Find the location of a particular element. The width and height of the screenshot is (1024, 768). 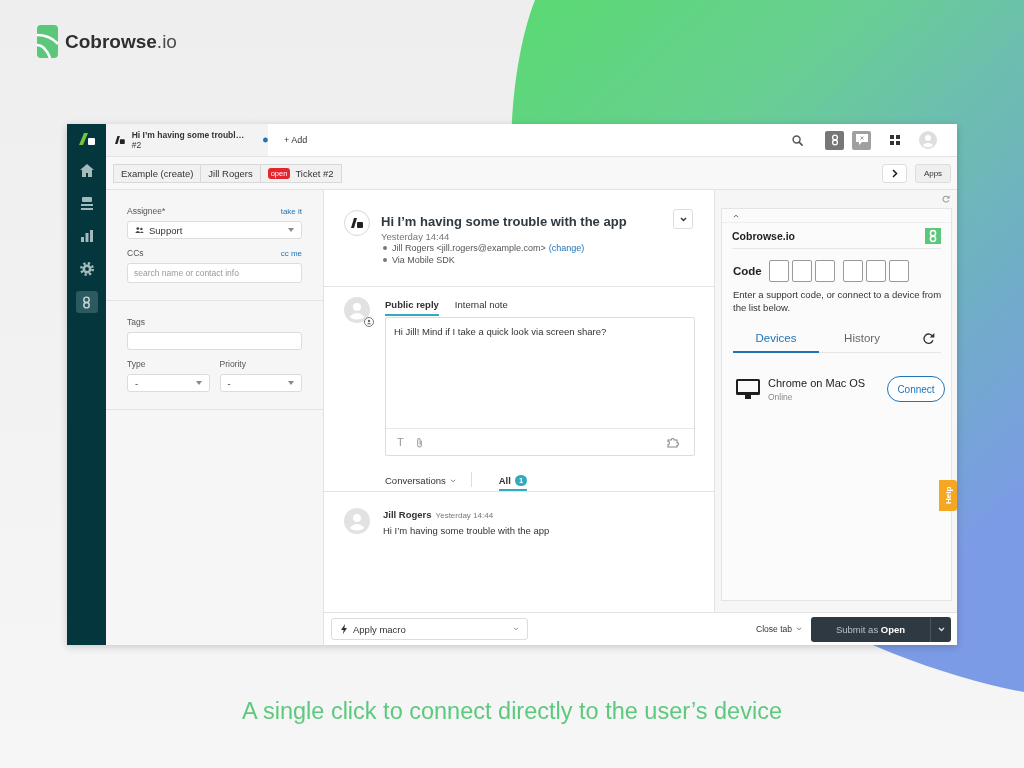

ticket-tab: Hi I’m having some troubl… #2 is located at coordinates (187, 140).